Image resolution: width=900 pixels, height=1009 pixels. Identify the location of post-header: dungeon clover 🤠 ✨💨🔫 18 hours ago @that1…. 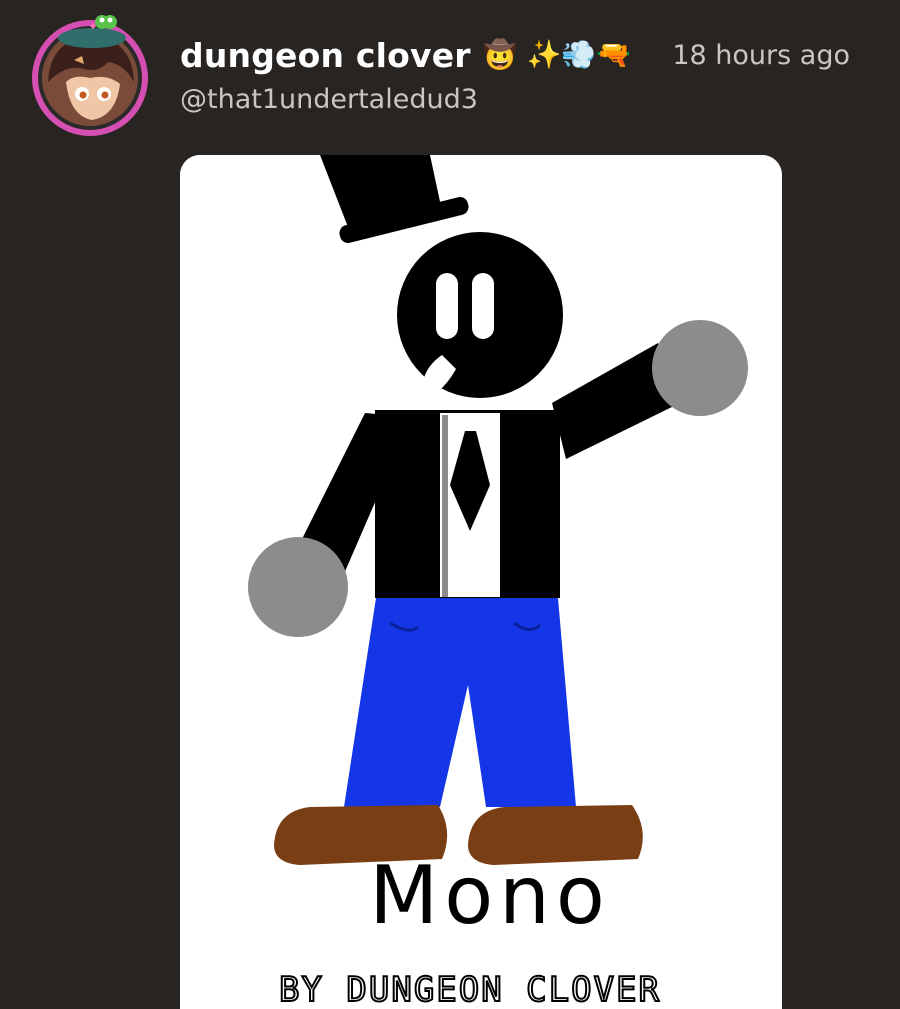
(530, 74).